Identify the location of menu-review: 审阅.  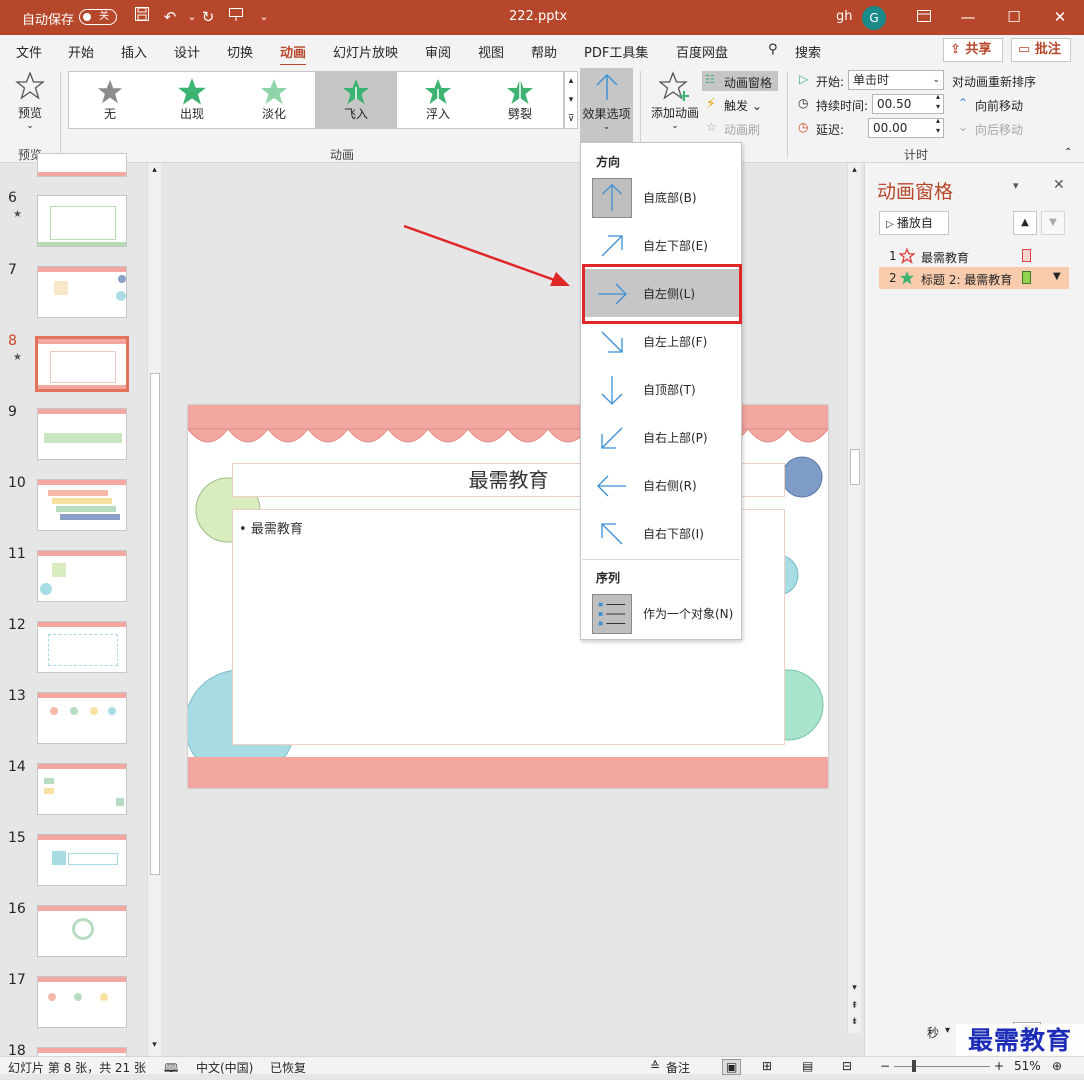
(438, 51).